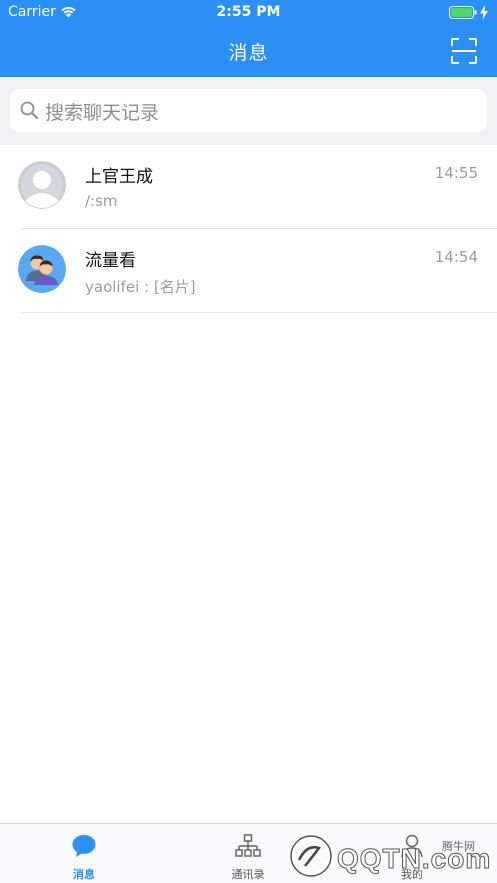 Image resolution: width=497 pixels, height=883 pixels. Describe the element at coordinates (29, 110) in the screenshot. I see `search-icon` at that location.